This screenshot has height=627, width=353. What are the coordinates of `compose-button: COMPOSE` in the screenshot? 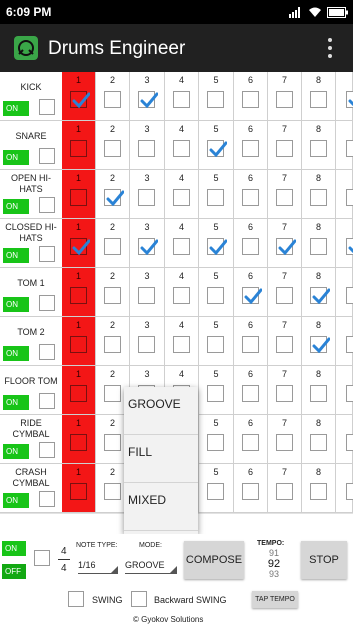 It's located at (214, 560).